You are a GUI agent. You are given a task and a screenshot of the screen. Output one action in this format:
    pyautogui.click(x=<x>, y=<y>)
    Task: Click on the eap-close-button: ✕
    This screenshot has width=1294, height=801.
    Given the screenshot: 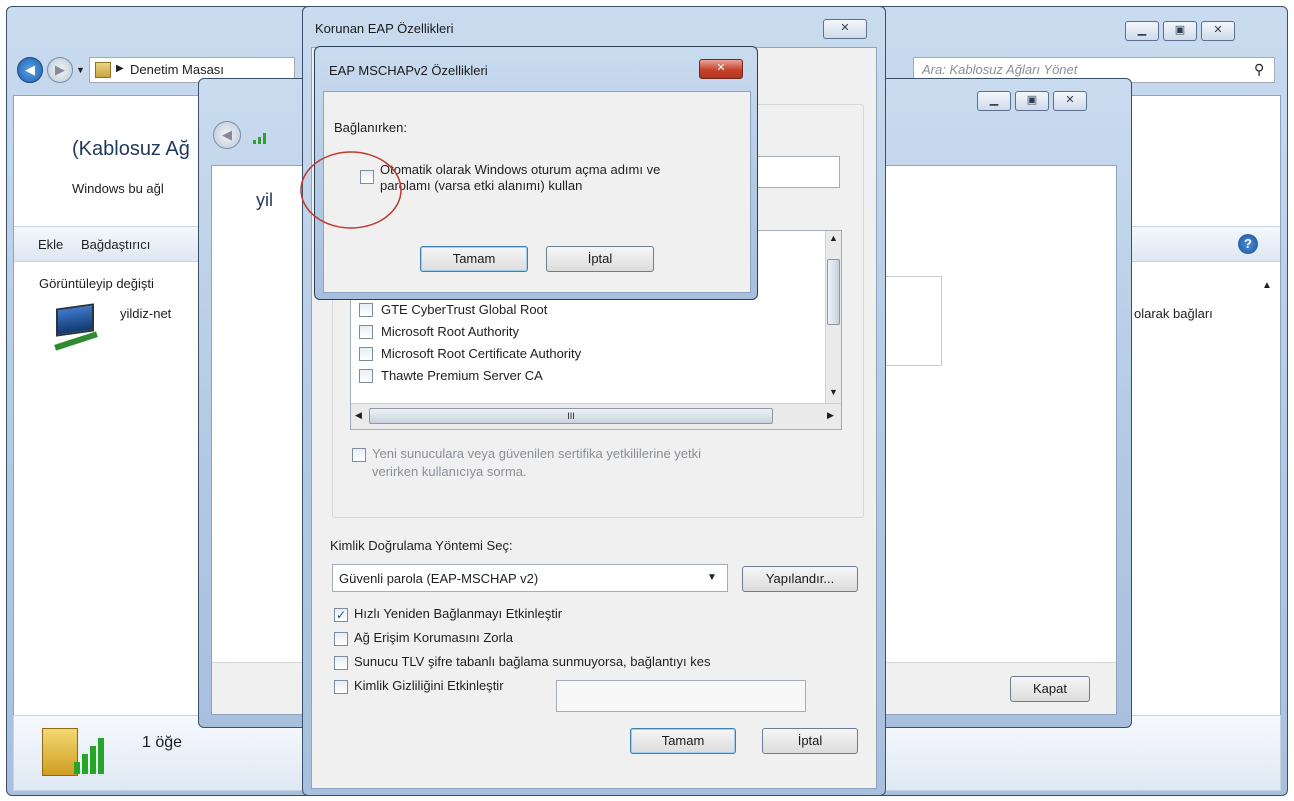 What is the action you would take?
    pyautogui.click(x=845, y=29)
    